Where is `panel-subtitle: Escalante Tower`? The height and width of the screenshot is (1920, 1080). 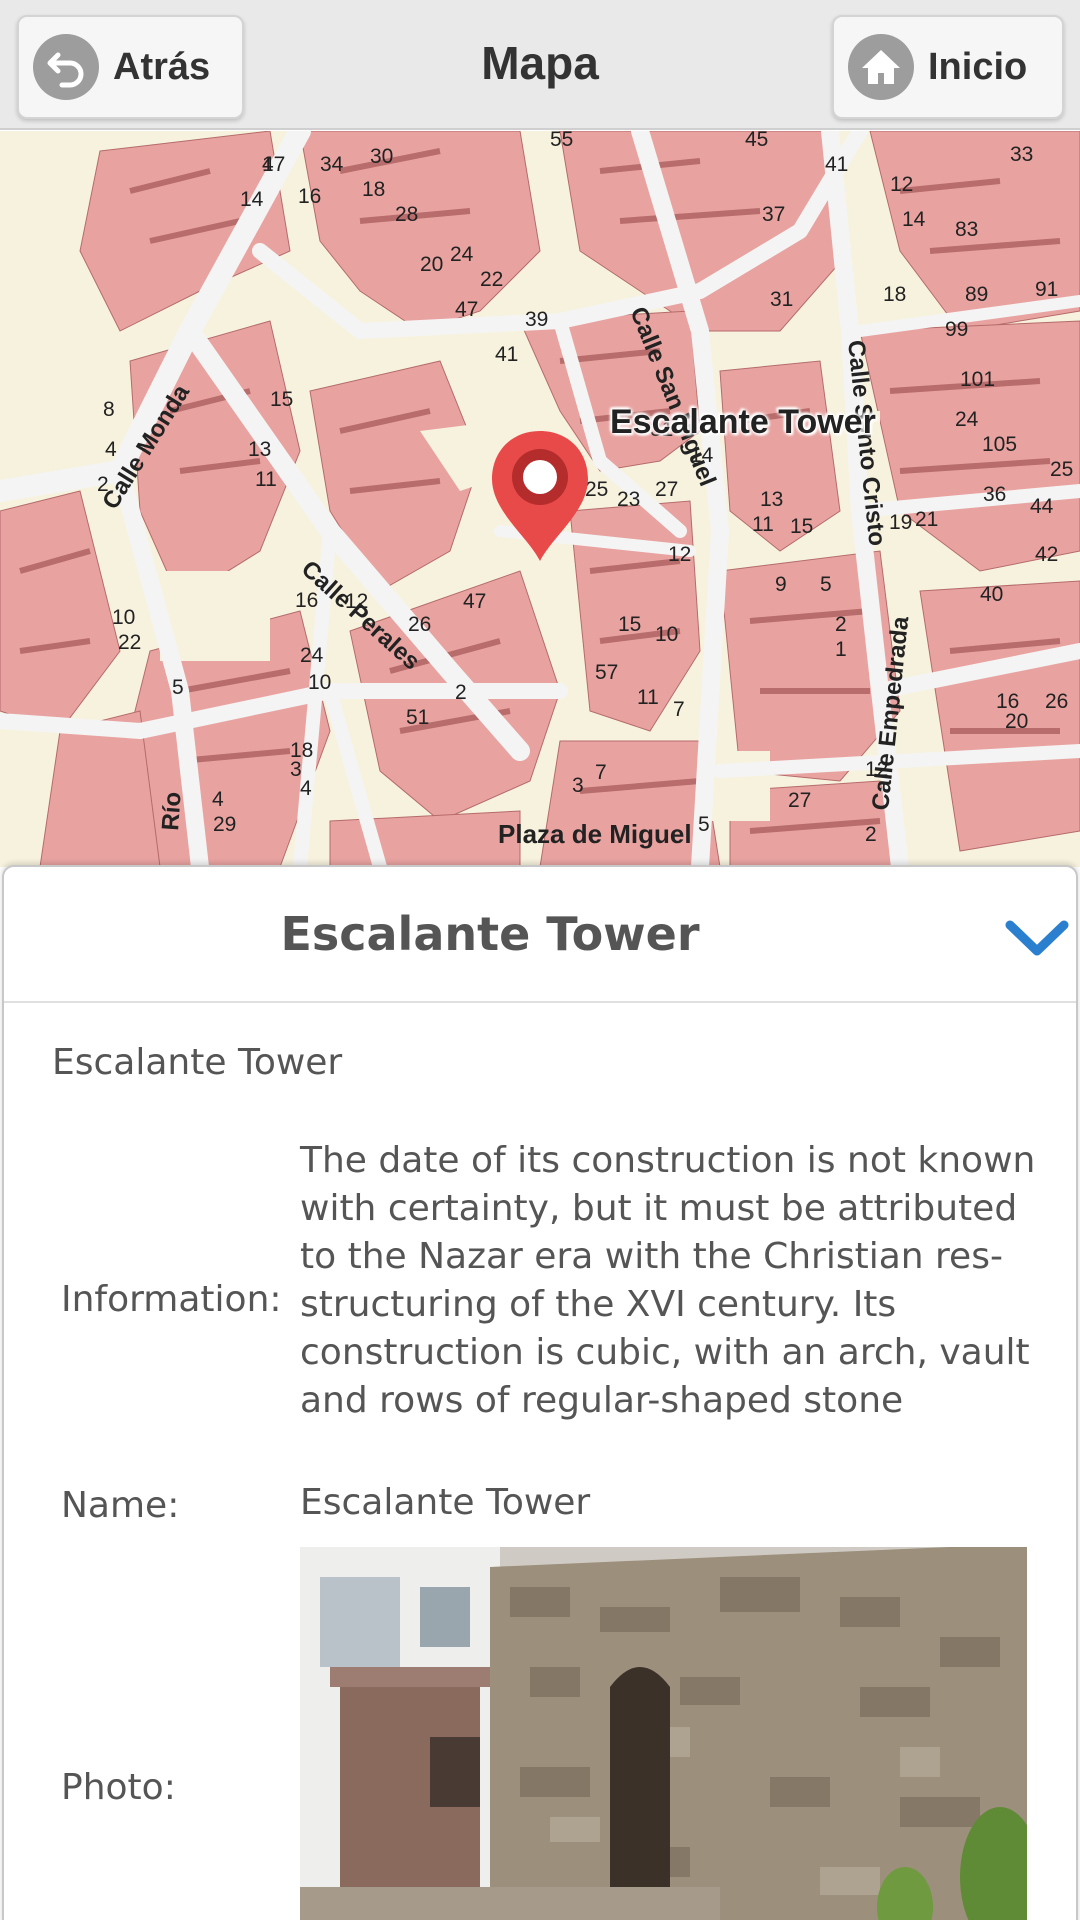
panel-subtitle: Escalante Tower is located at coordinates (197, 1062).